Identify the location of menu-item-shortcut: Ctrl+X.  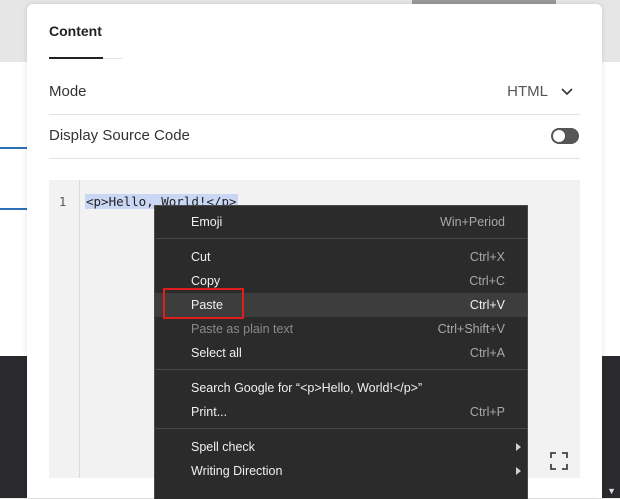
(487, 257).